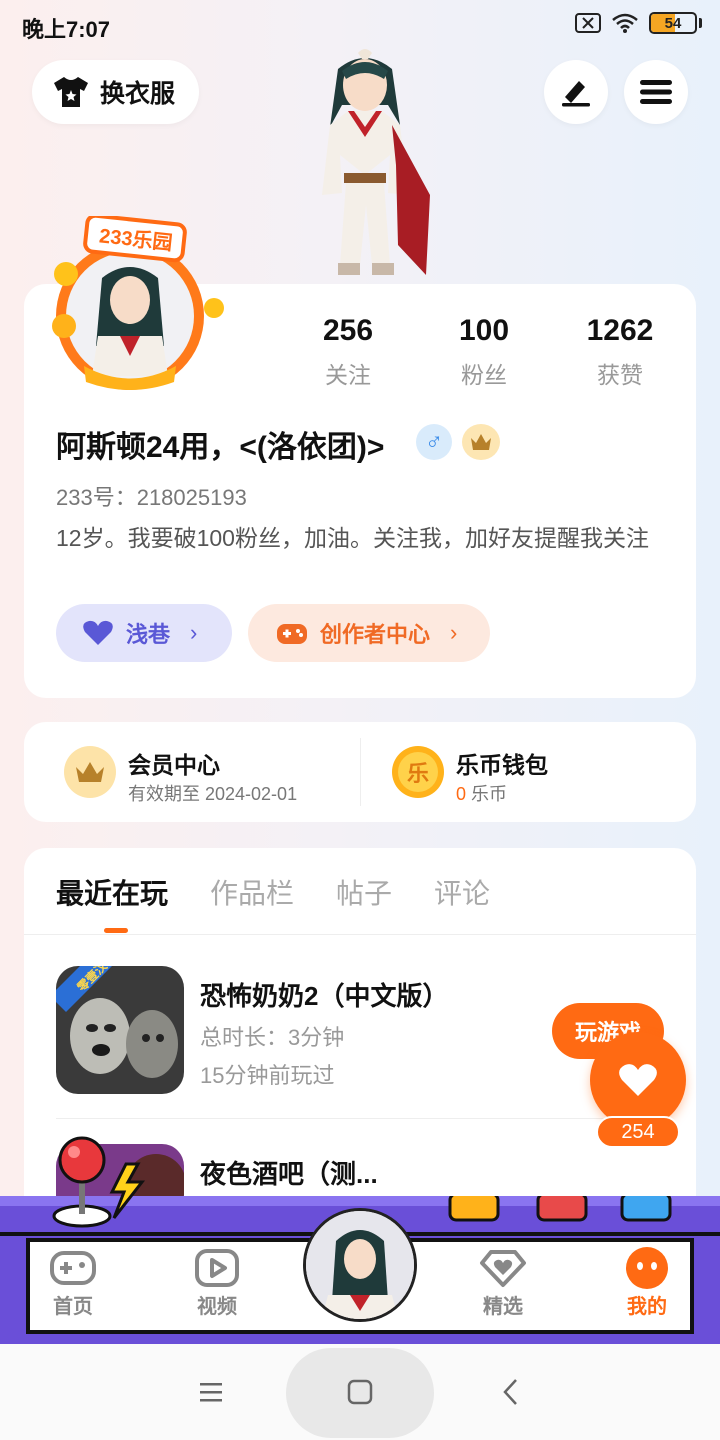 This screenshot has width=720, height=1440. What do you see at coordinates (71, 92) in the screenshot?
I see `tshirt-icon` at bounding box center [71, 92].